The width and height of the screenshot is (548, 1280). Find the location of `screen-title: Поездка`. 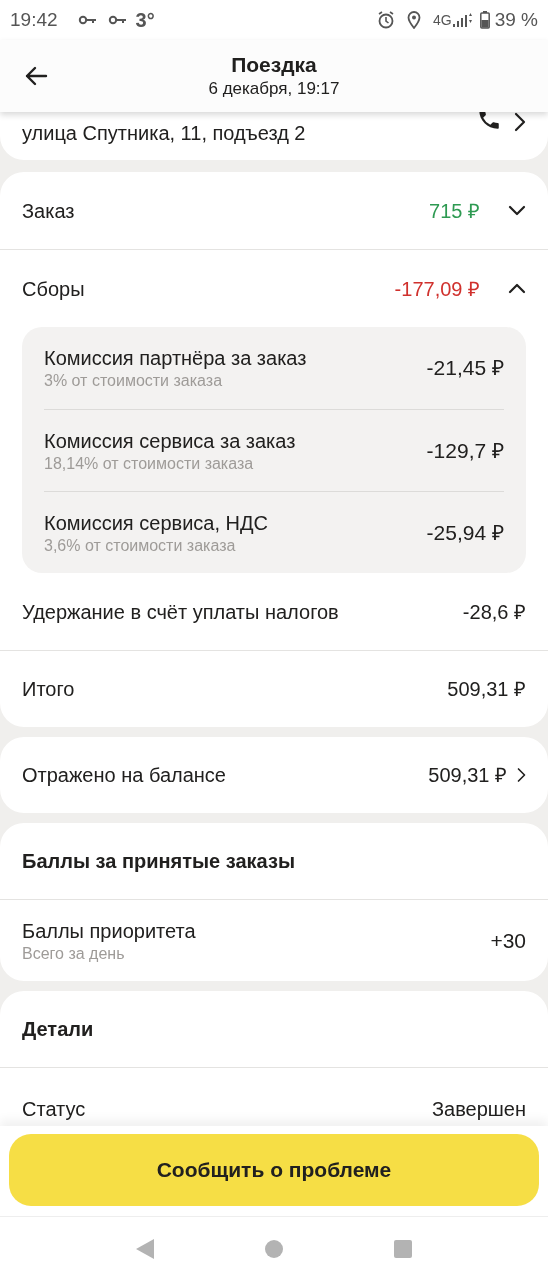

screen-title: Поездка is located at coordinates (274, 65).